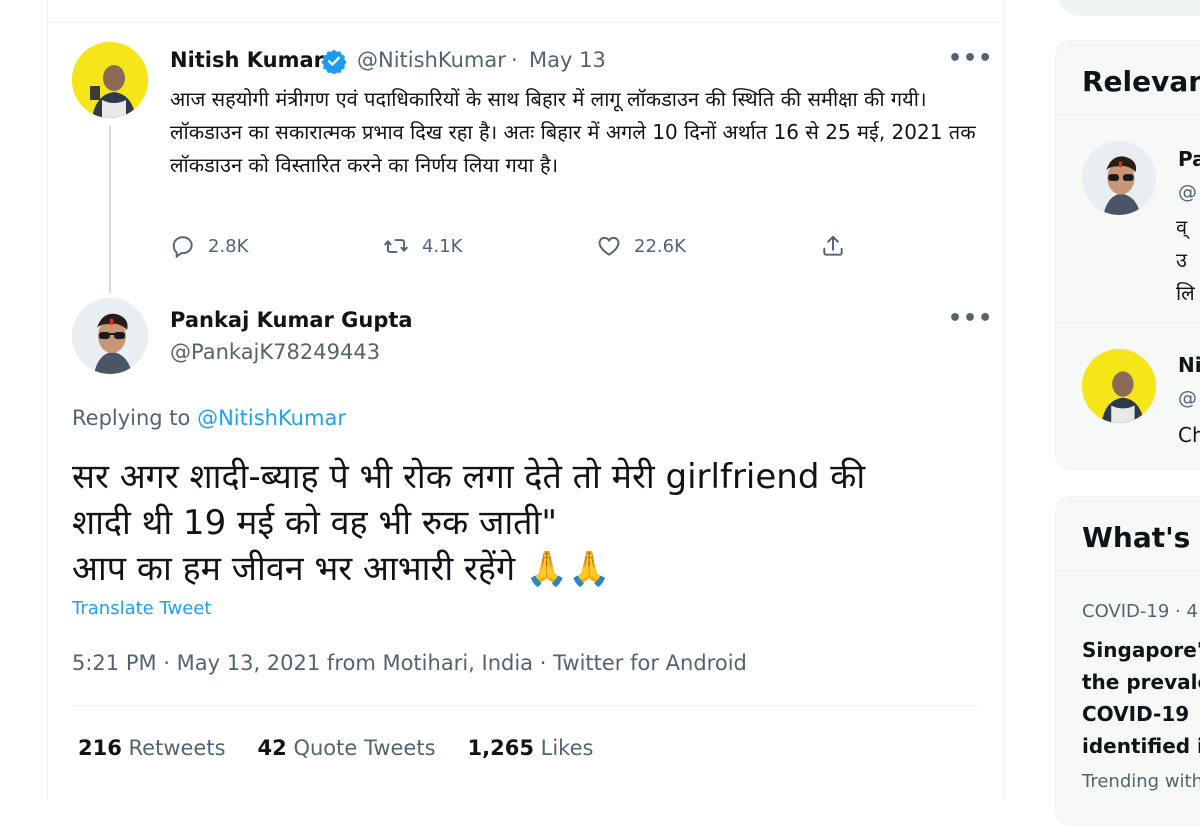 The width and height of the screenshot is (1200, 826). Describe the element at coordinates (442, 246) in the screenshot. I see `retweet-count: 4.1K` at that location.